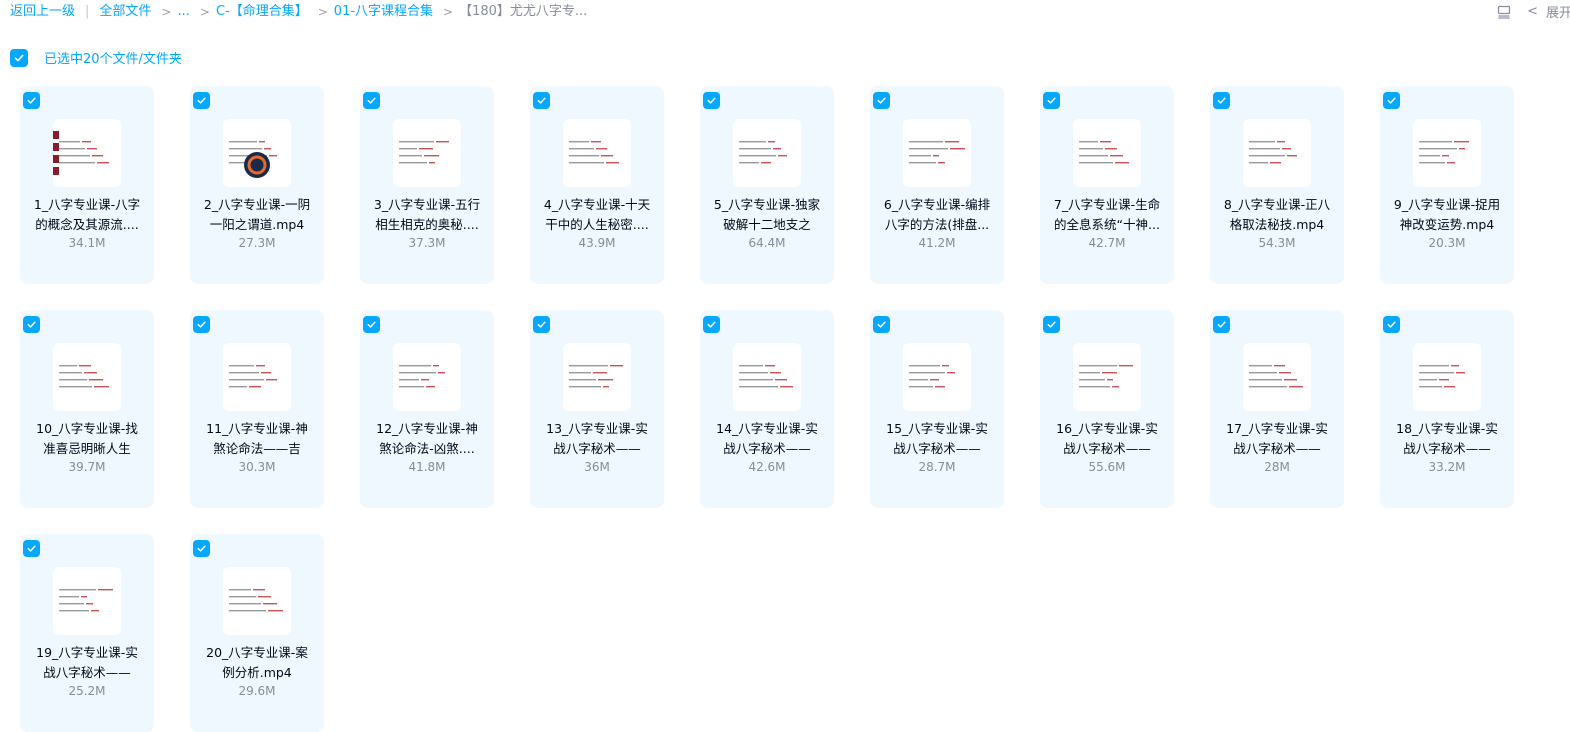  Describe the element at coordinates (262, 12) in the screenshot. I see `breadcrumb-level1: C-【命理合集】` at that location.